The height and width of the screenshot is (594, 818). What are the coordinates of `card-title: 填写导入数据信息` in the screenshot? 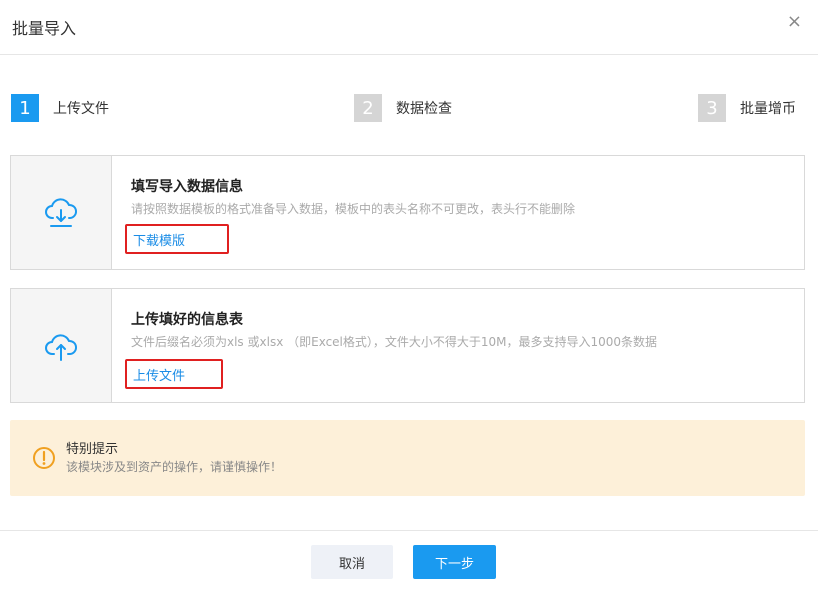 It's located at (187, 187).